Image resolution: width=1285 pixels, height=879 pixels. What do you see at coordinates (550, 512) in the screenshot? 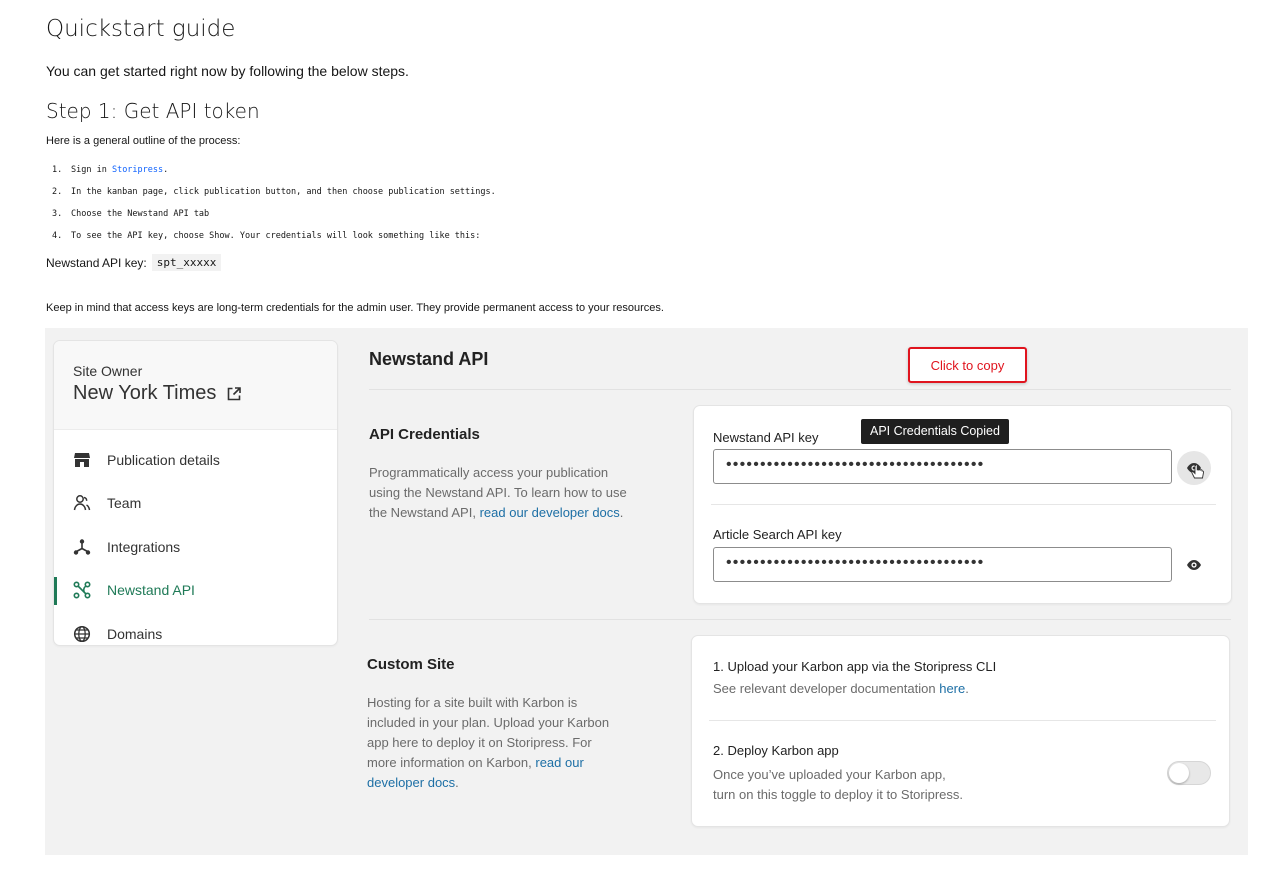
I see `developer-docs-link: read our developer docs` at bounding box center [550, 512].